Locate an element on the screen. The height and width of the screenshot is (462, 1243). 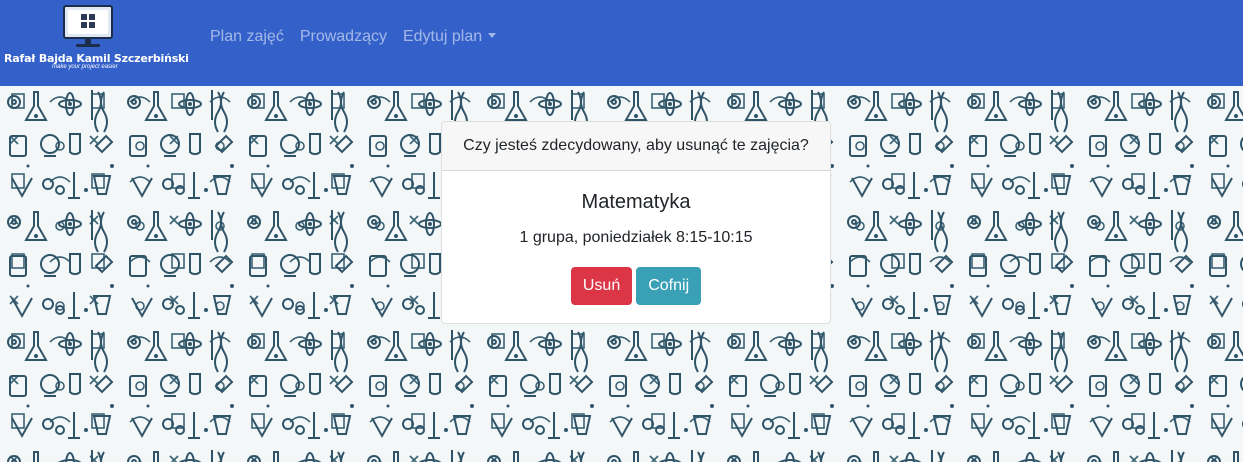
main-nav: Plan zajęć Prowadzący Edytuj plan is located at coordinates (353, 37).